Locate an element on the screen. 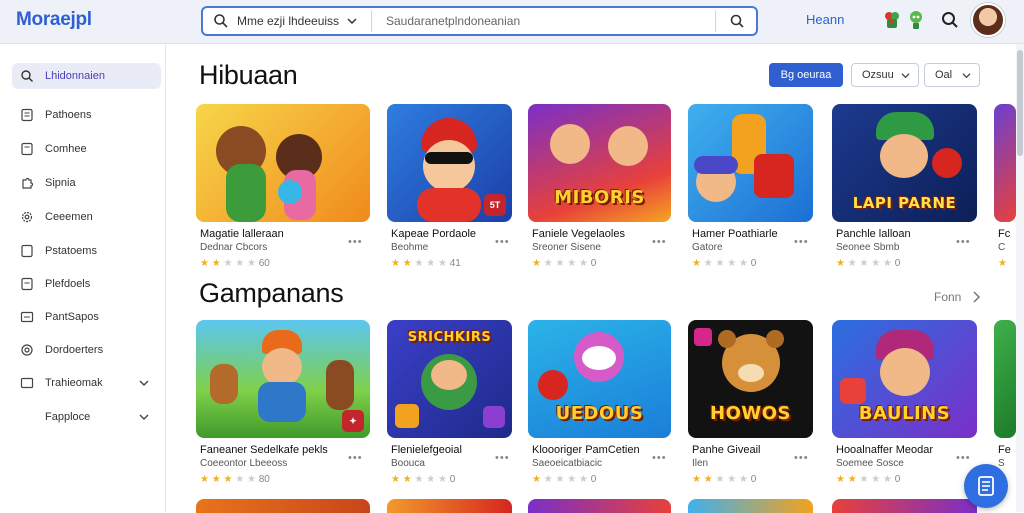  scrollbar-thumb is located at coordinates (1020, 103).